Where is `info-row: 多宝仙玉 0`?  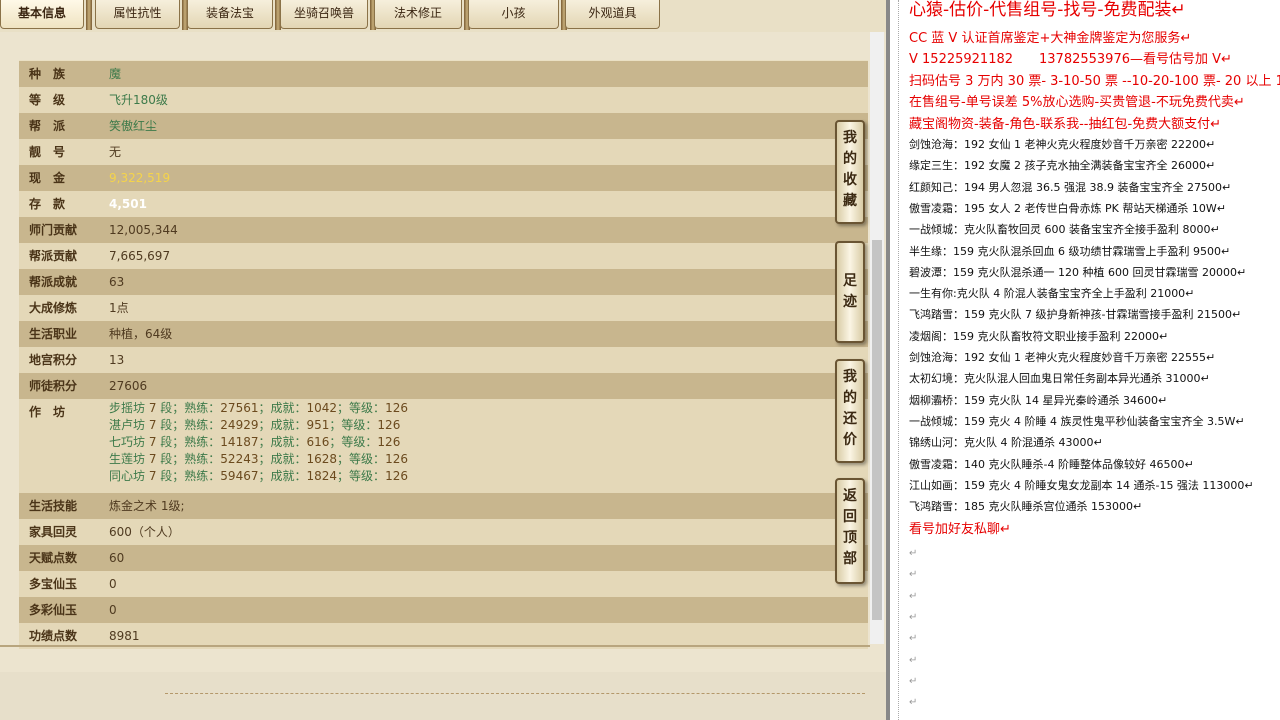 info-row: 多宝仙玉 0 is located at coordinates (443, 584).